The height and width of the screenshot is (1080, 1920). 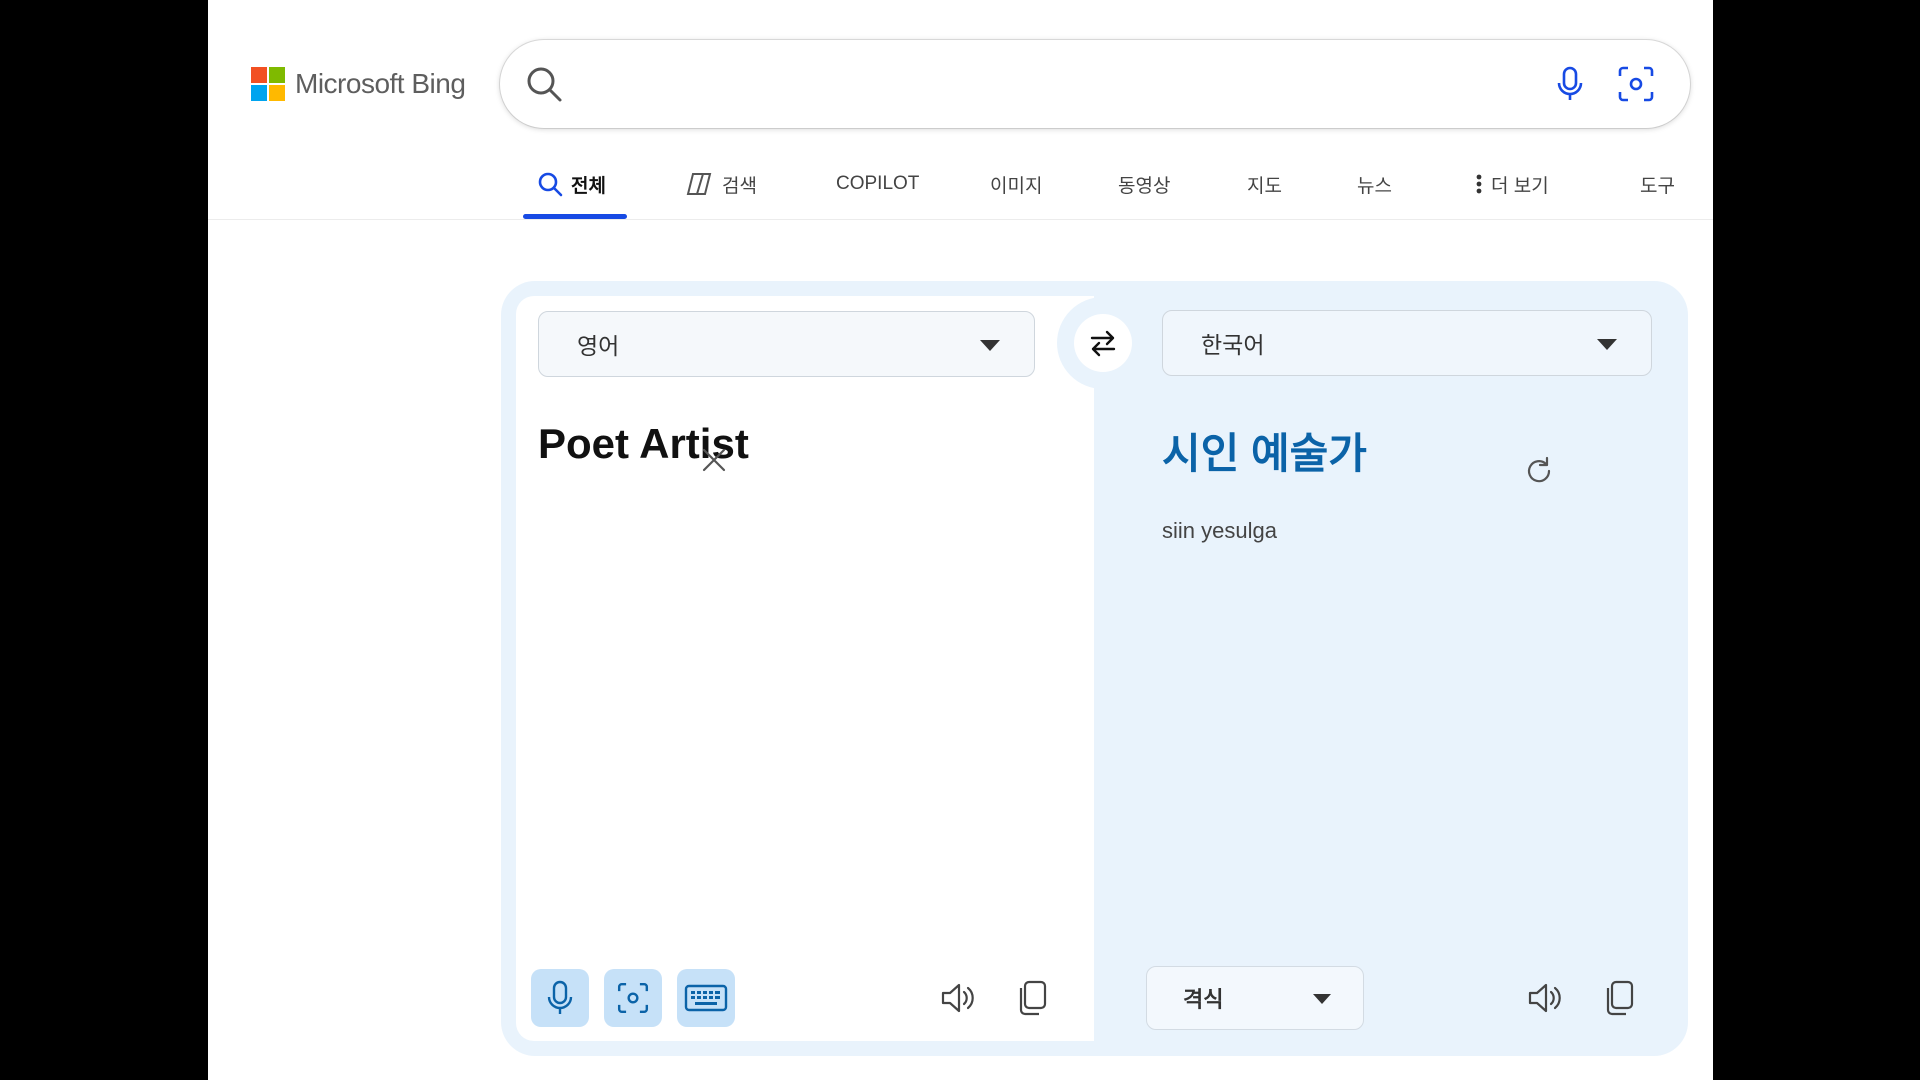 I want to click on copilot-icon, so click(x=699, y=184).